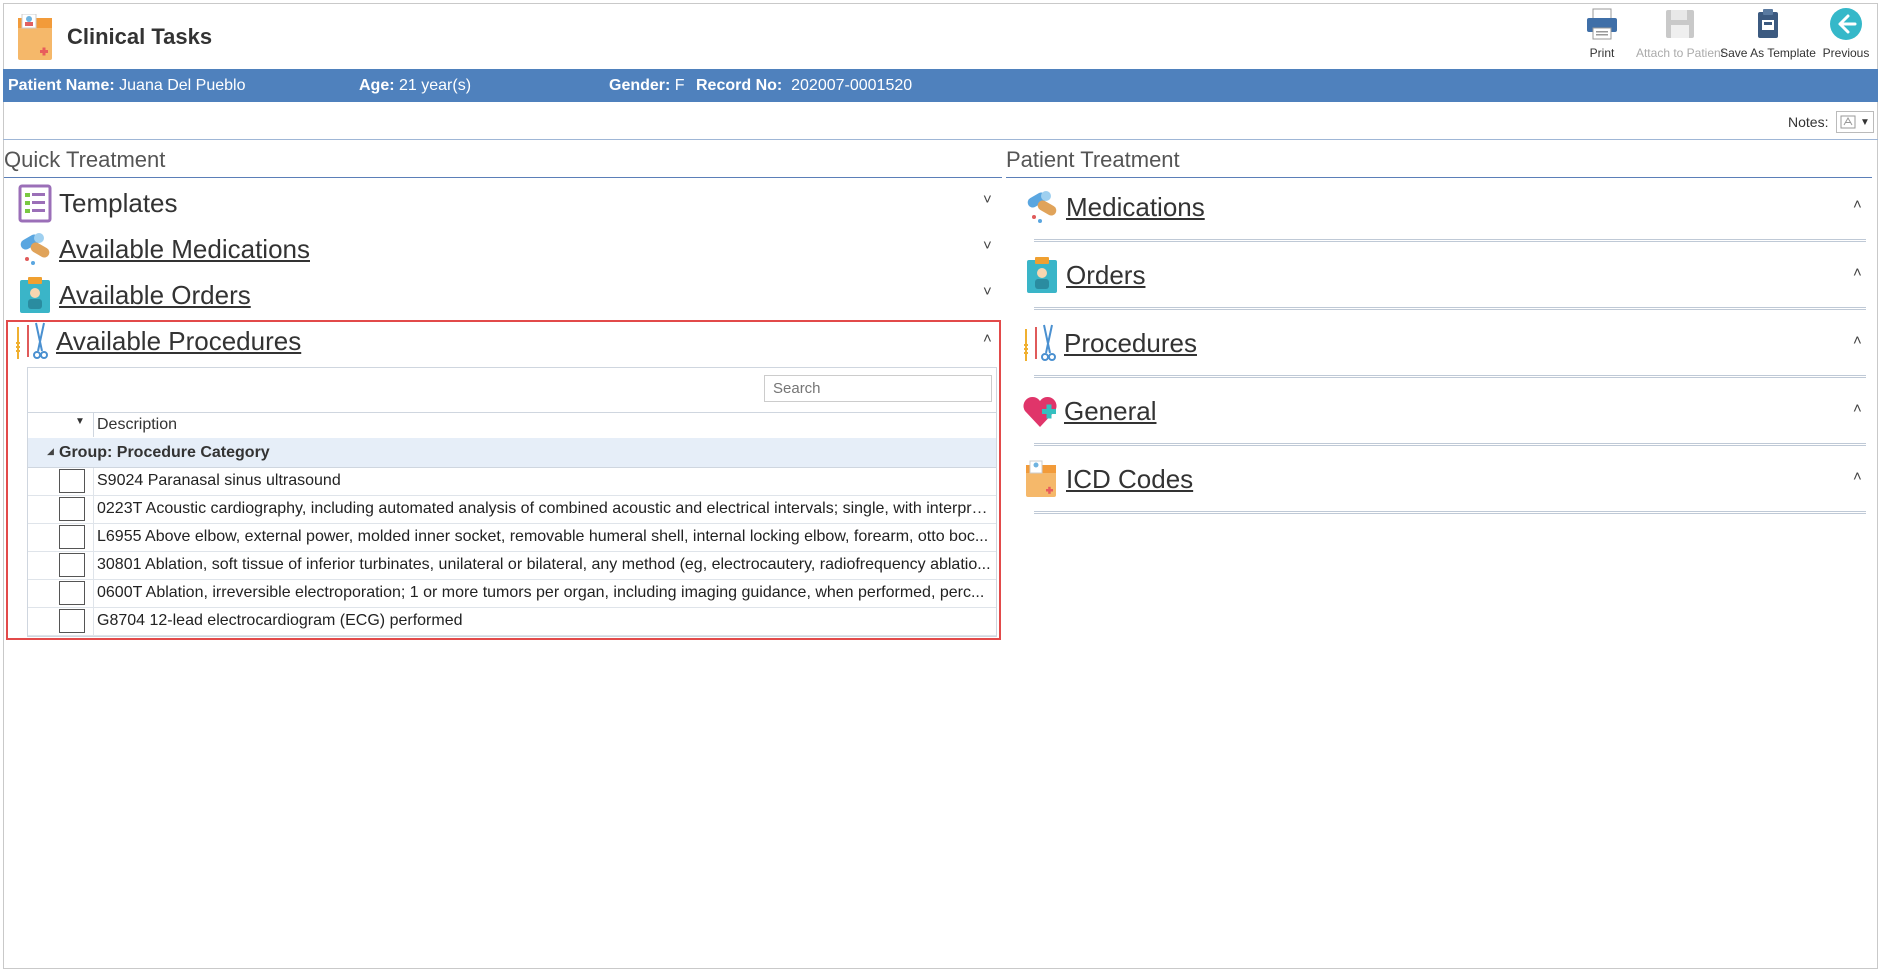 Image resolution: width=1883 pixels, height=972 pixels. I want to click on icd-codes-collapse-chevron: ˄, so click(1857, 476).